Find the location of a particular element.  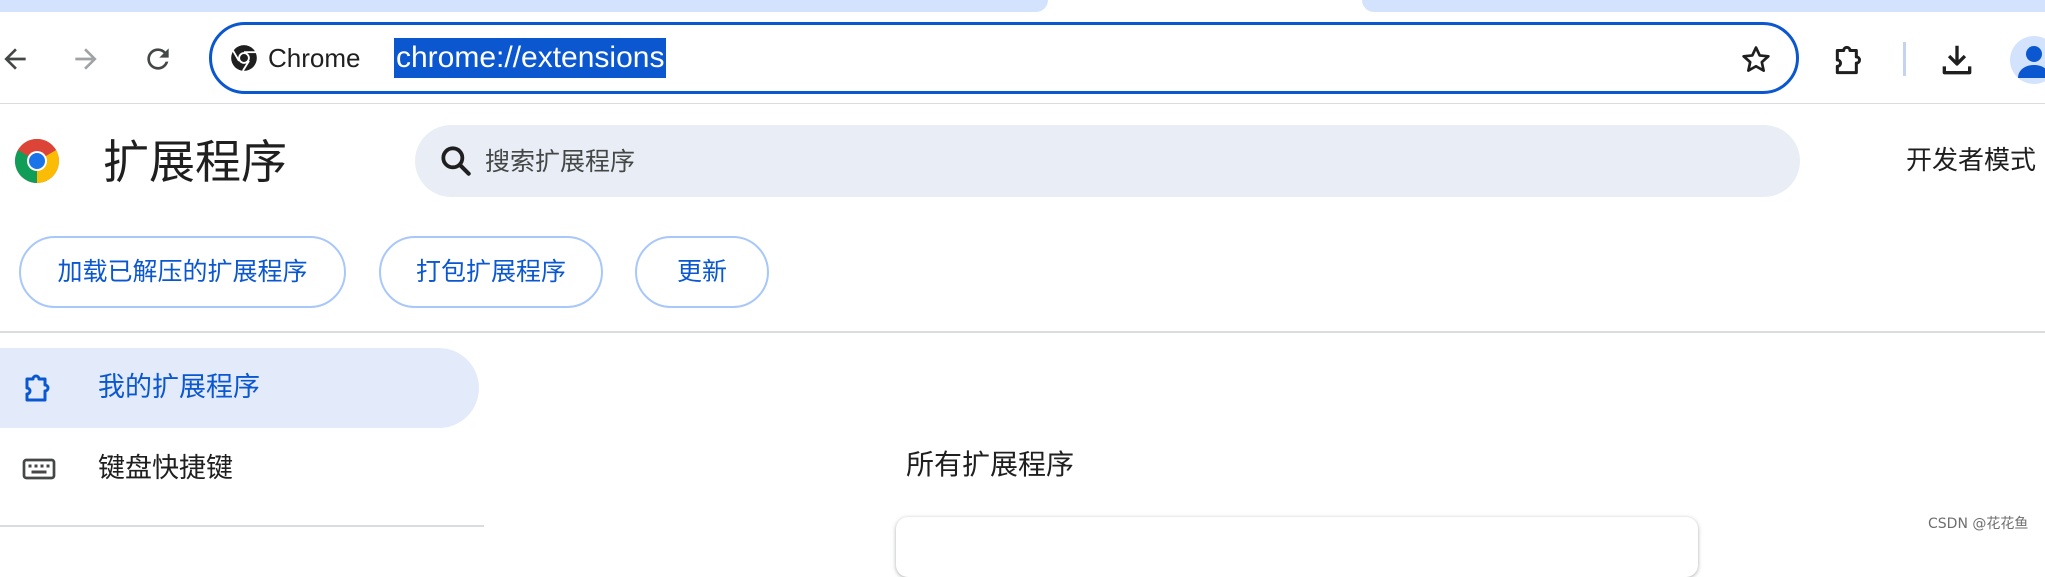

bookmark-button is located at coordinates (1756, 60).